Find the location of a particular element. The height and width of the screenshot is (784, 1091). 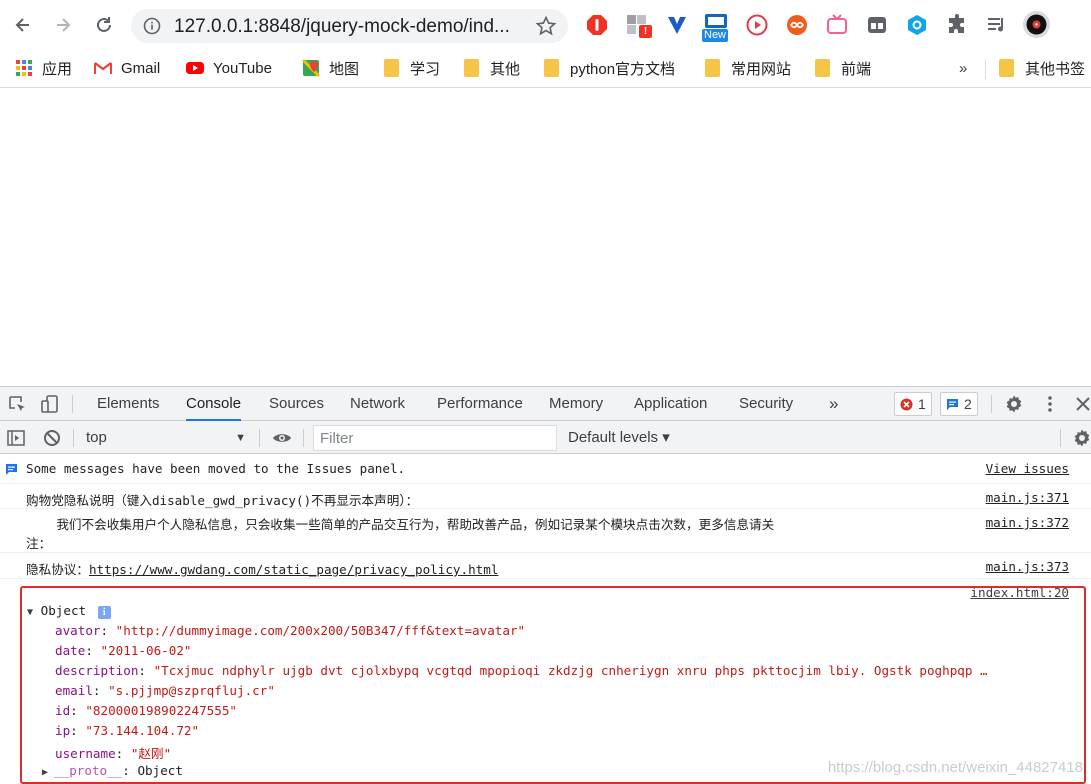

tab-extension-icon is located at coordinates (877, 25).